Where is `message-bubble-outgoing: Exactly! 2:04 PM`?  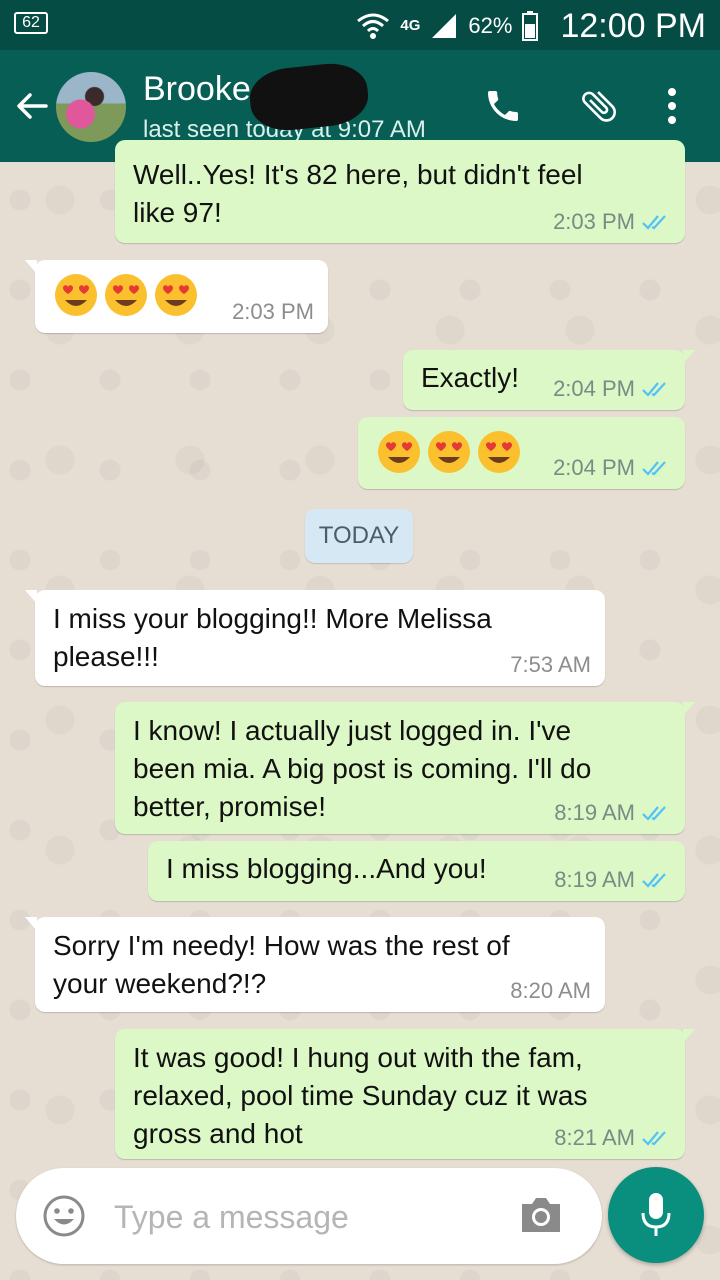
message-bubble-outgoing: Exactly! 2:04 PM is located at coordinates (549, 380).